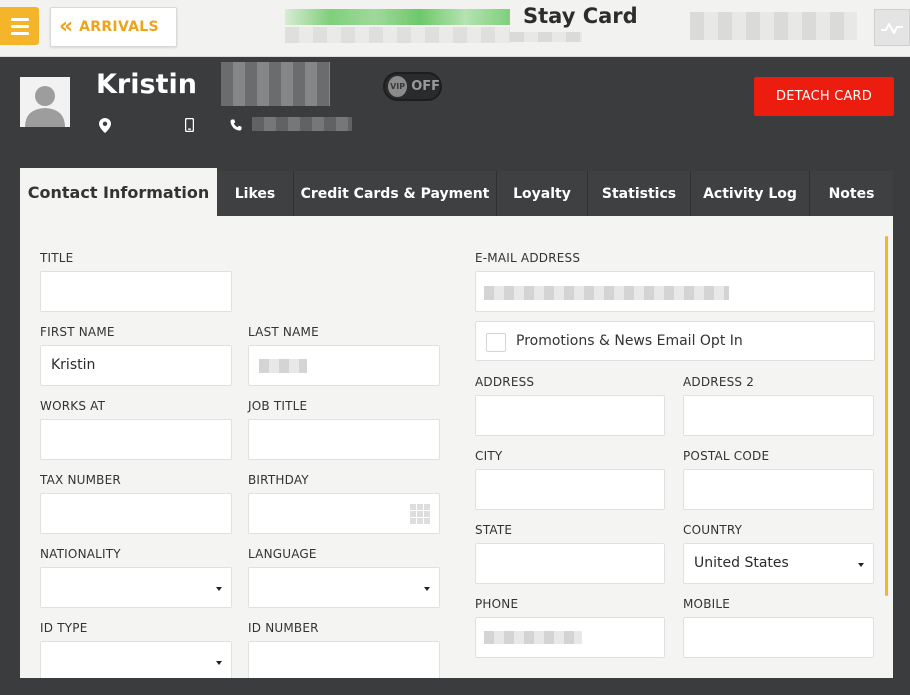 The width and height of the screenshot is (910, 695). I want to click on detach-card-button: DETACH CARD, so click(824, 96).